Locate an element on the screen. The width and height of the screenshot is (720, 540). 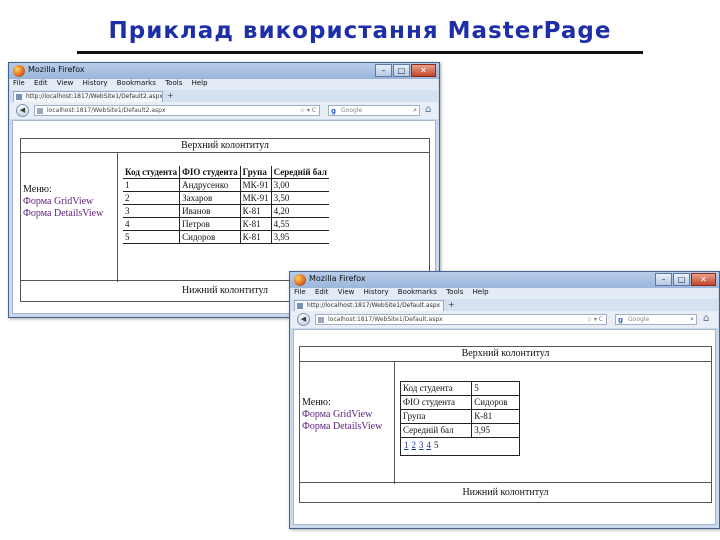
pager-current-page: 5 is located at coordinates (436, 445).